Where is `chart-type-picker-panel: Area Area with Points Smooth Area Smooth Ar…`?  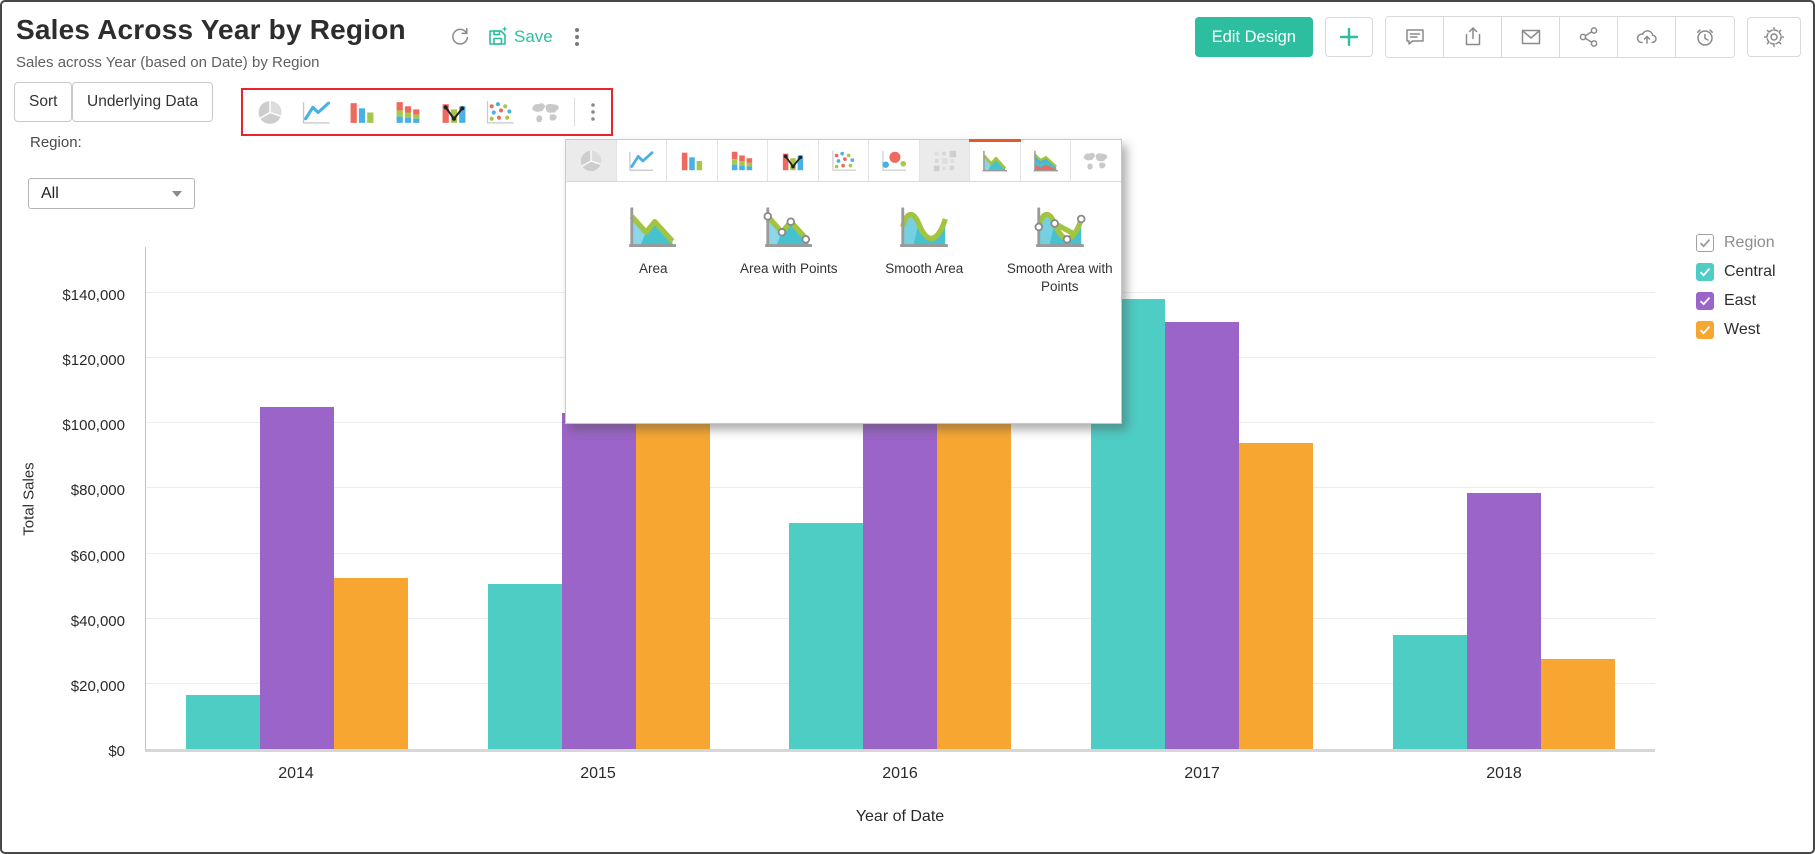
chart-type-picker-panel: Area Area with Points Smooth Area Smooth Ar… is located at coordinates (843, 281).